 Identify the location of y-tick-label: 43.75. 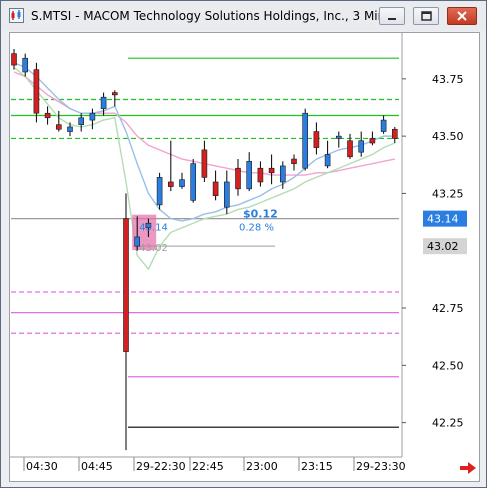
(448, 79).